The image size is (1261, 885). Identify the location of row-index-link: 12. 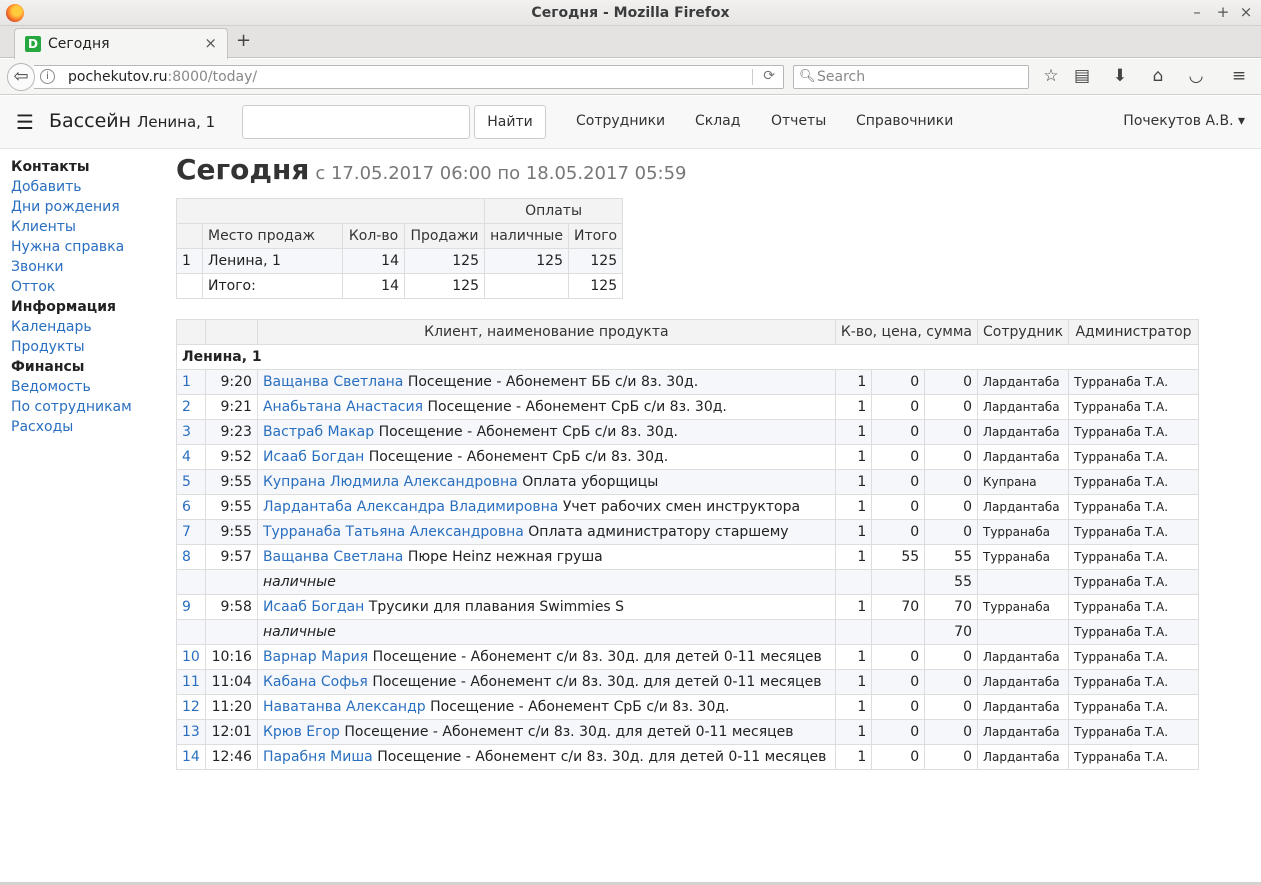
(191, 707).